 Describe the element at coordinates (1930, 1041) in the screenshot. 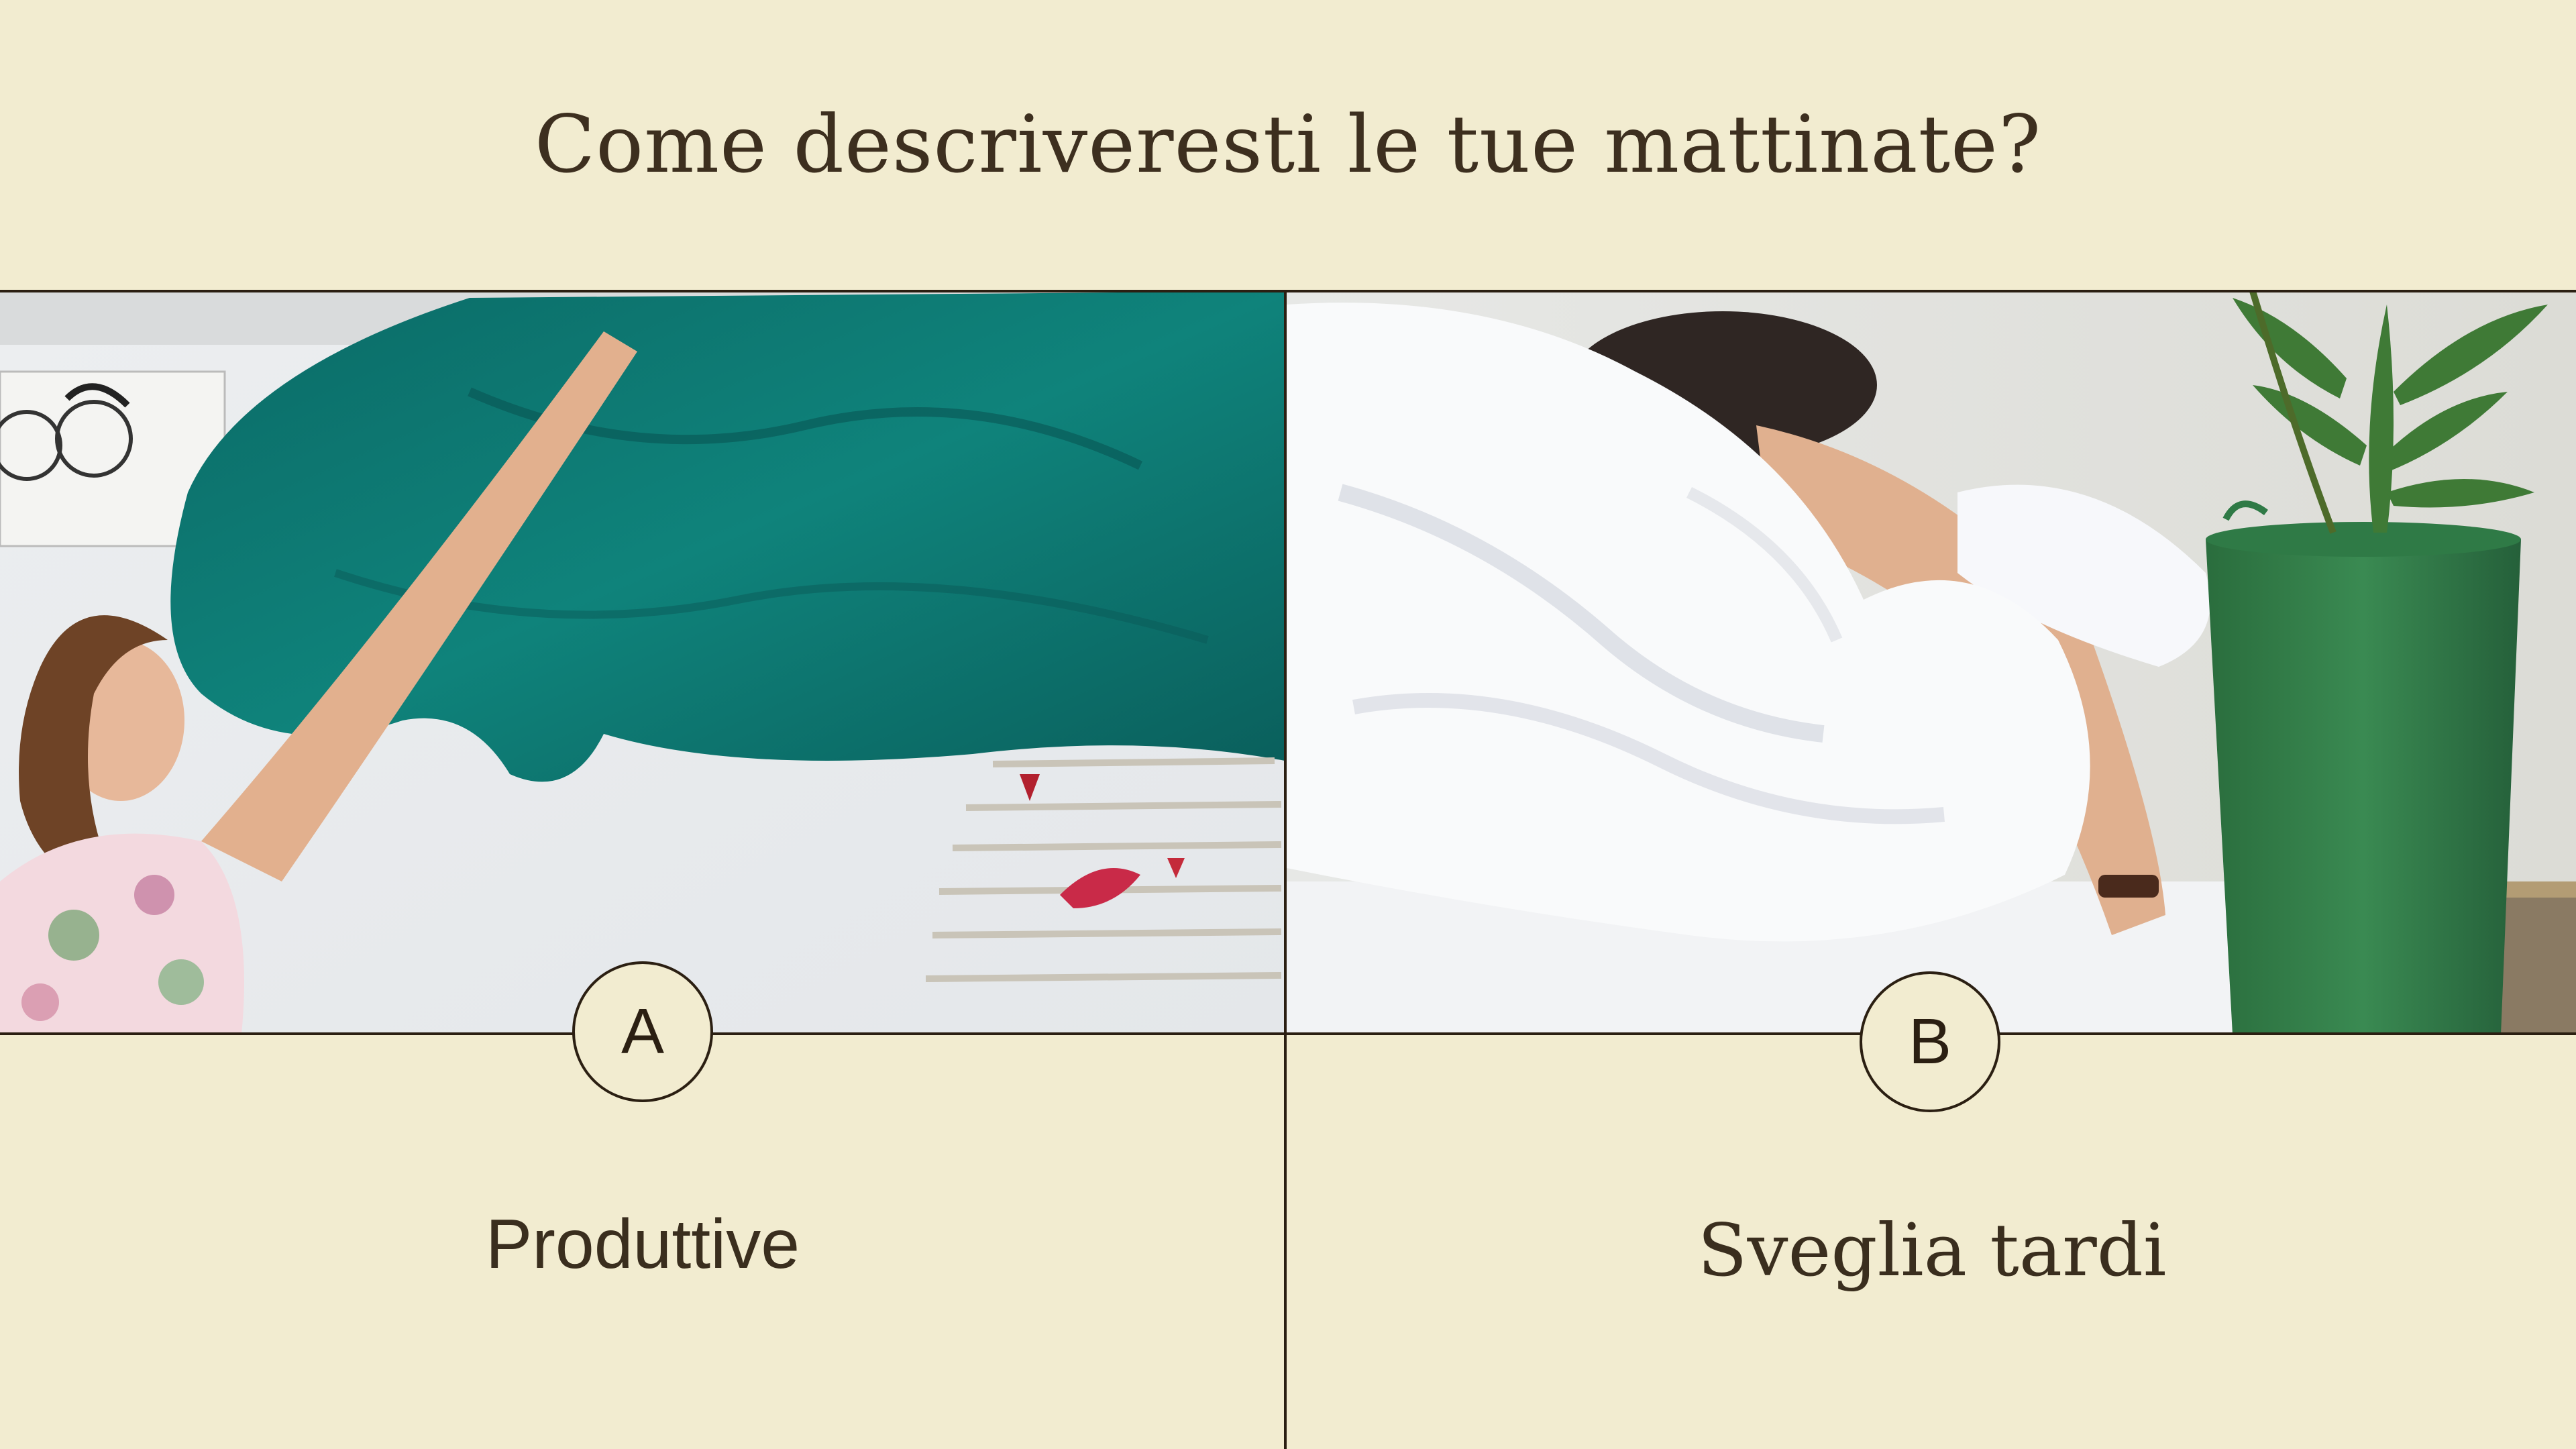

I see `option-b-badge: B` at that location.